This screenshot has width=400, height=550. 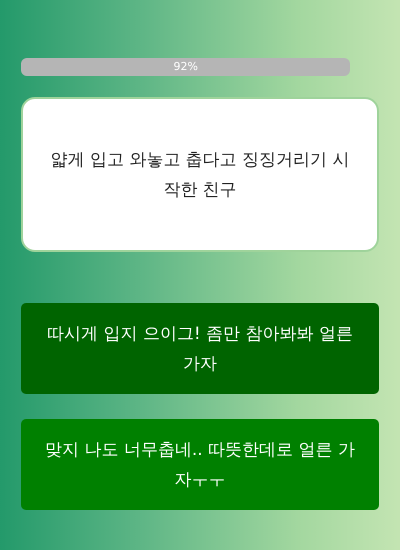 I want to click on progress-bar: 92%, so click(x=185, y=67).